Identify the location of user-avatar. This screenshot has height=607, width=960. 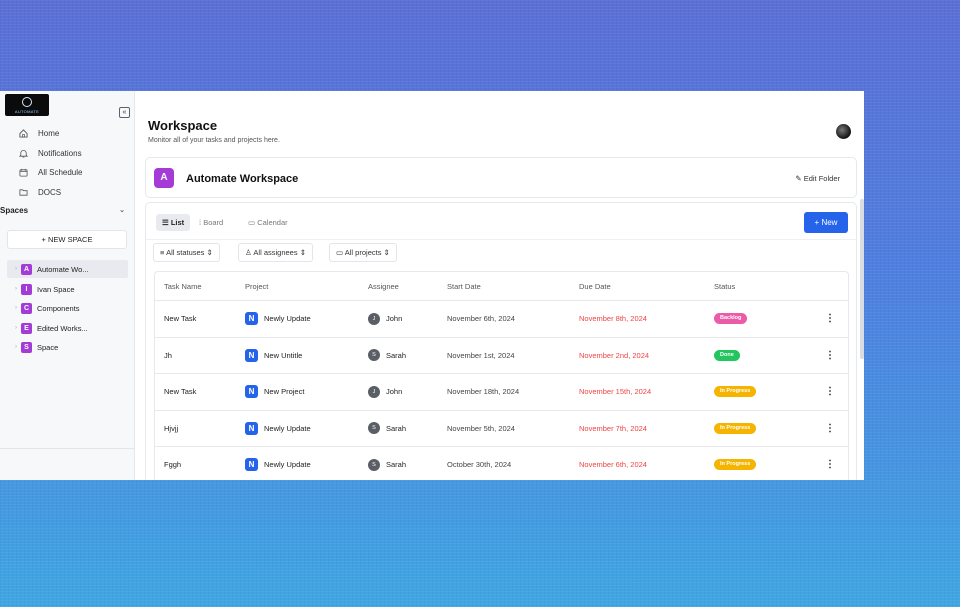
(843, 131).